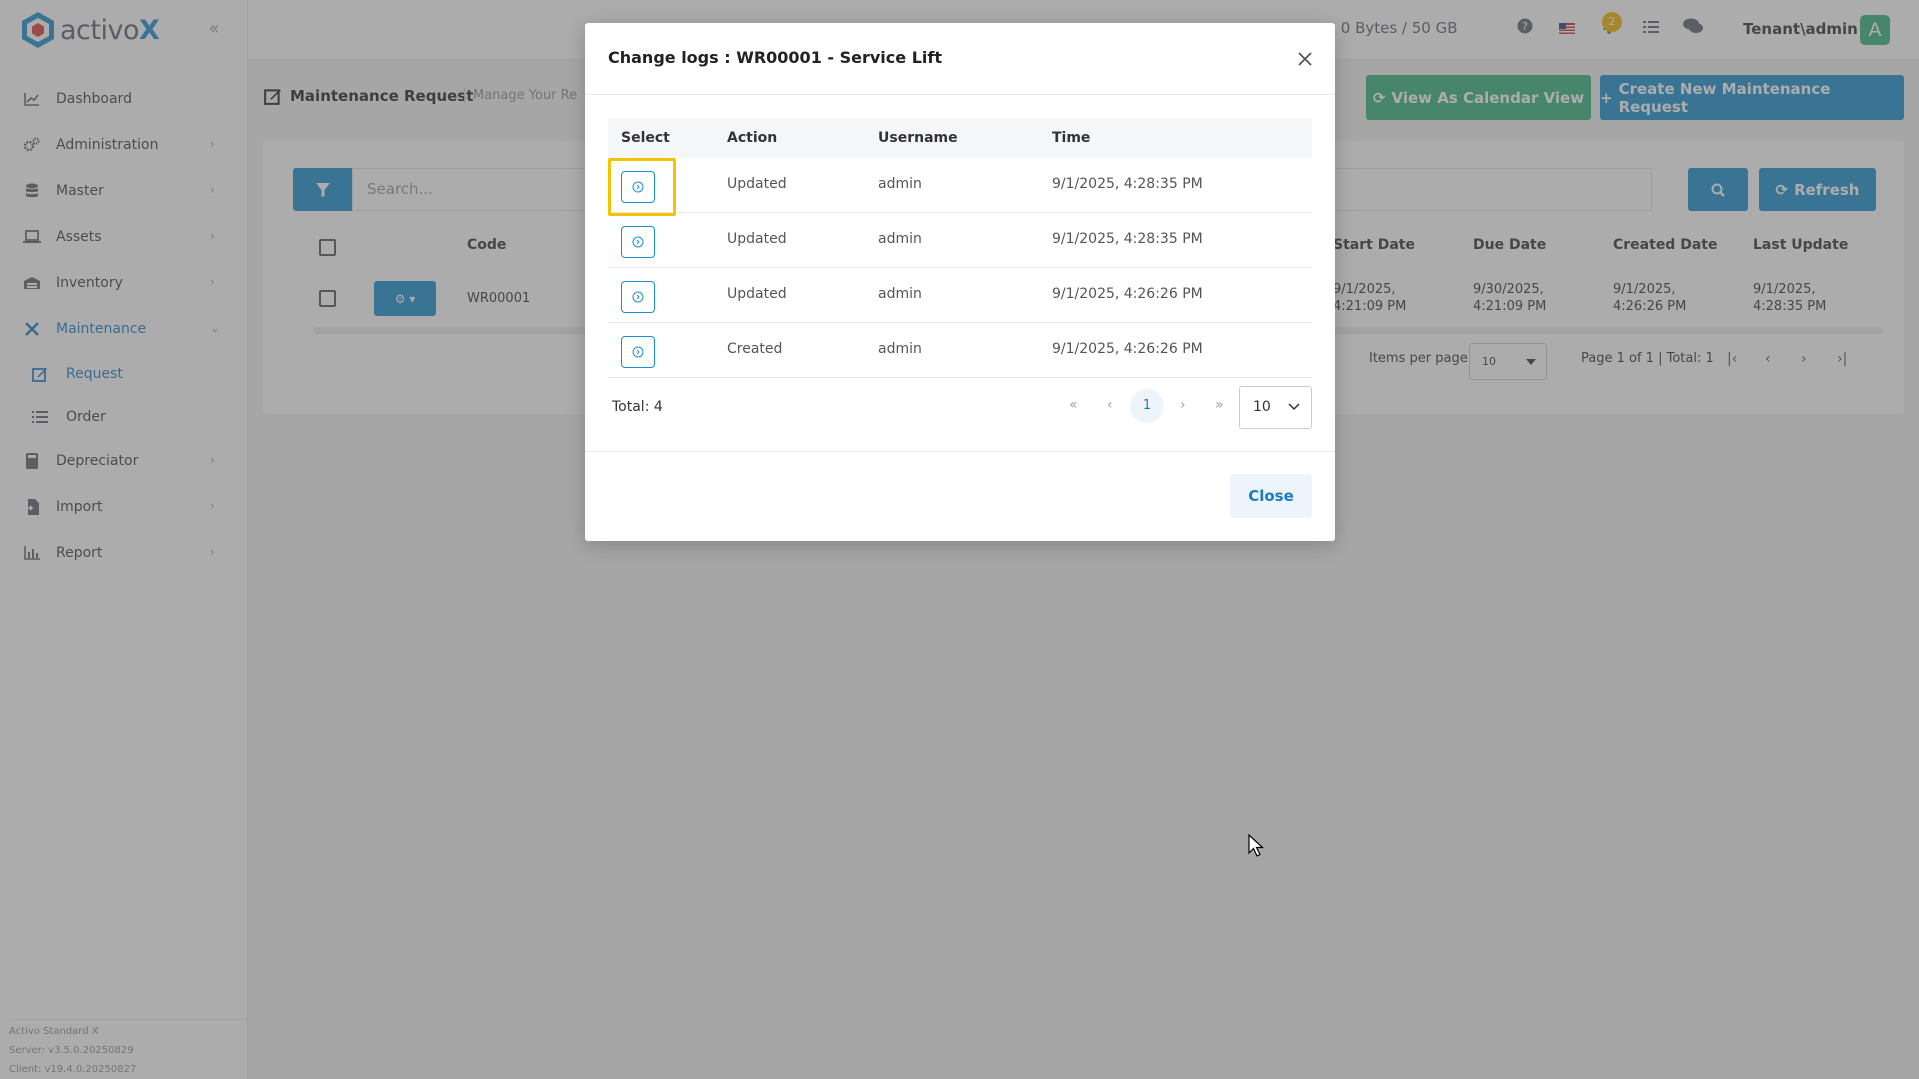 The width and height of the screenshot is (1919, 1079). I want to click on page-number-current: 1, so click(1147, 406).